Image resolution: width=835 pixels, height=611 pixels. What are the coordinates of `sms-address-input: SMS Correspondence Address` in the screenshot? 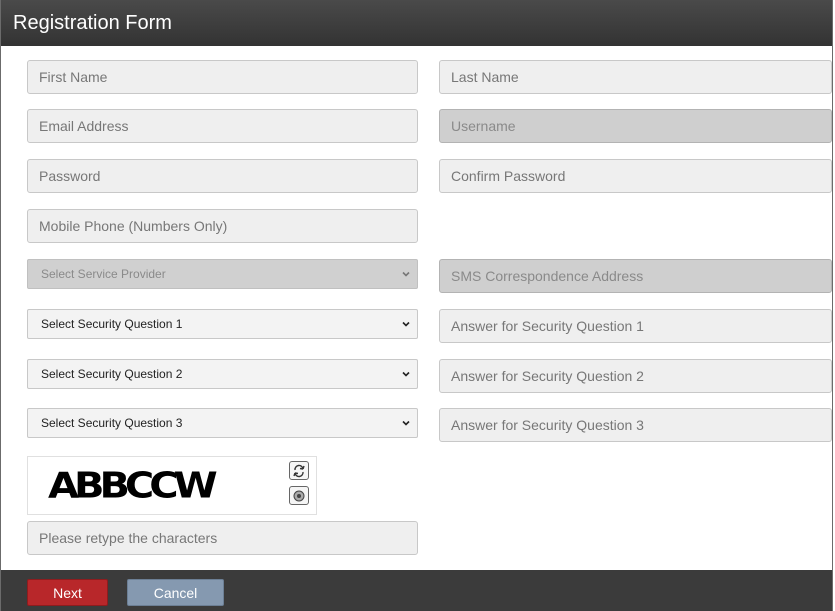 It's located at (635, 276).